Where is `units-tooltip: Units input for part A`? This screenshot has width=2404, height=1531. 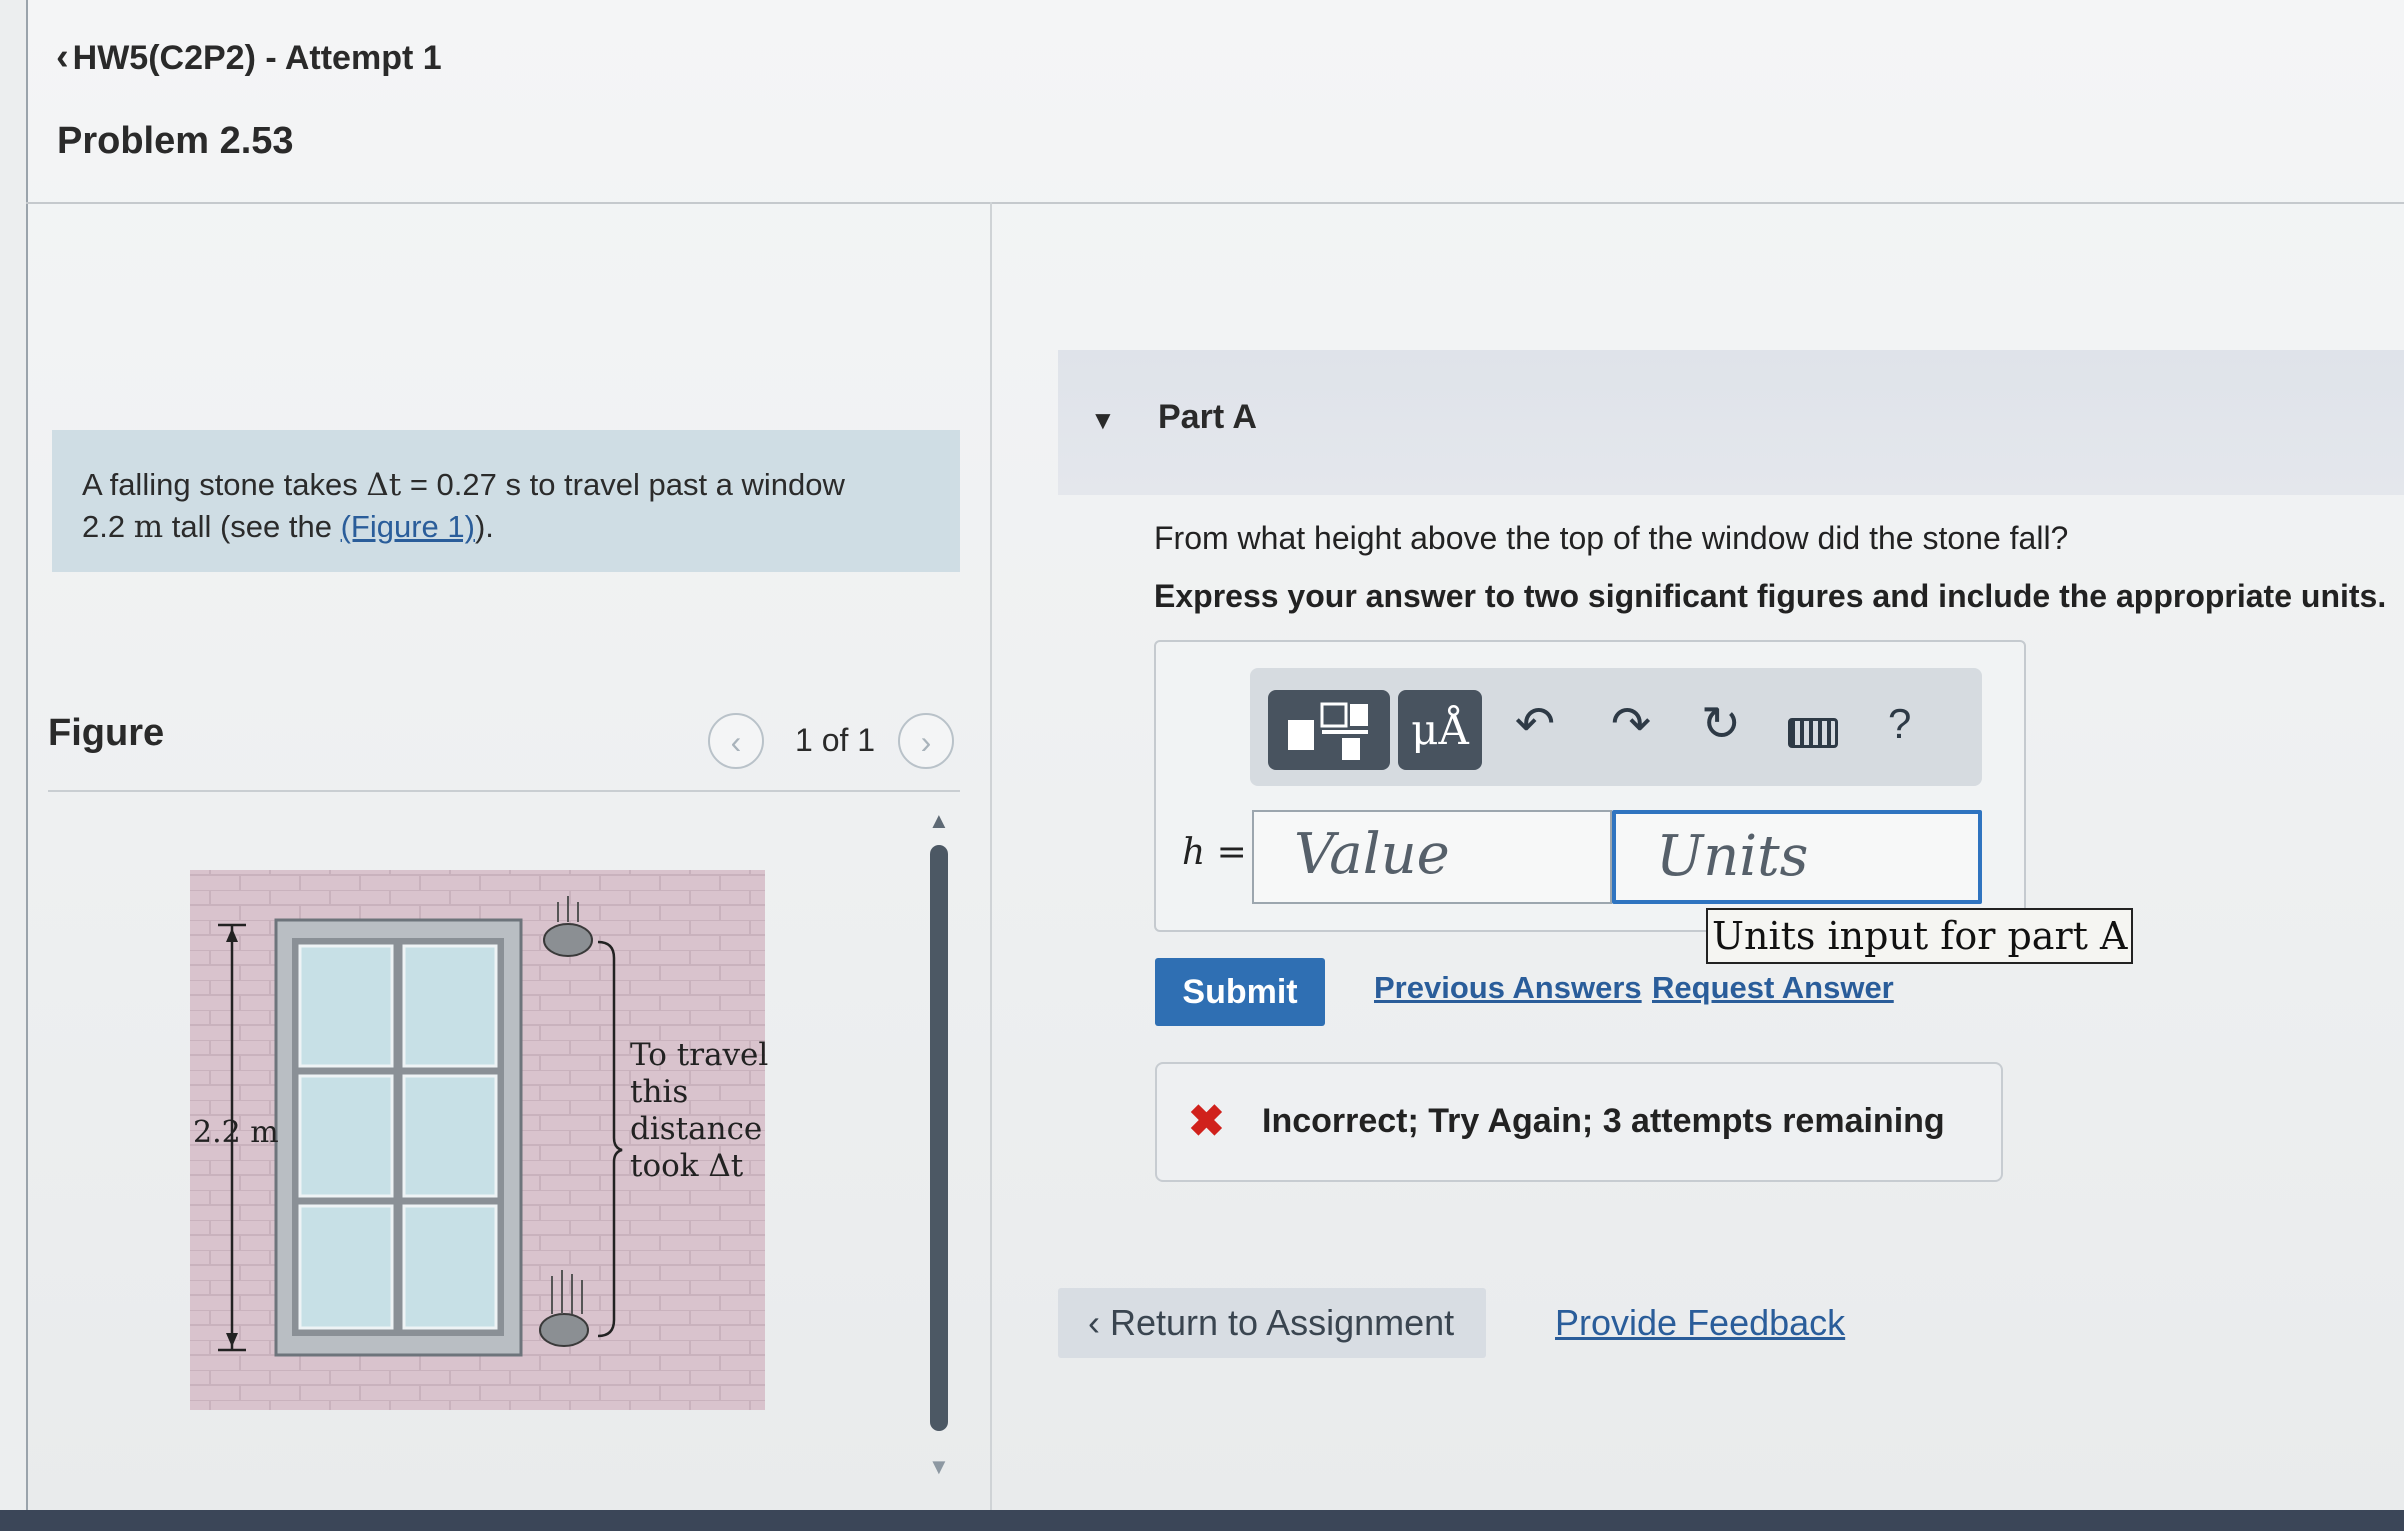 units-tooltip: Units input for part A is located at coordinates (1920, 936).